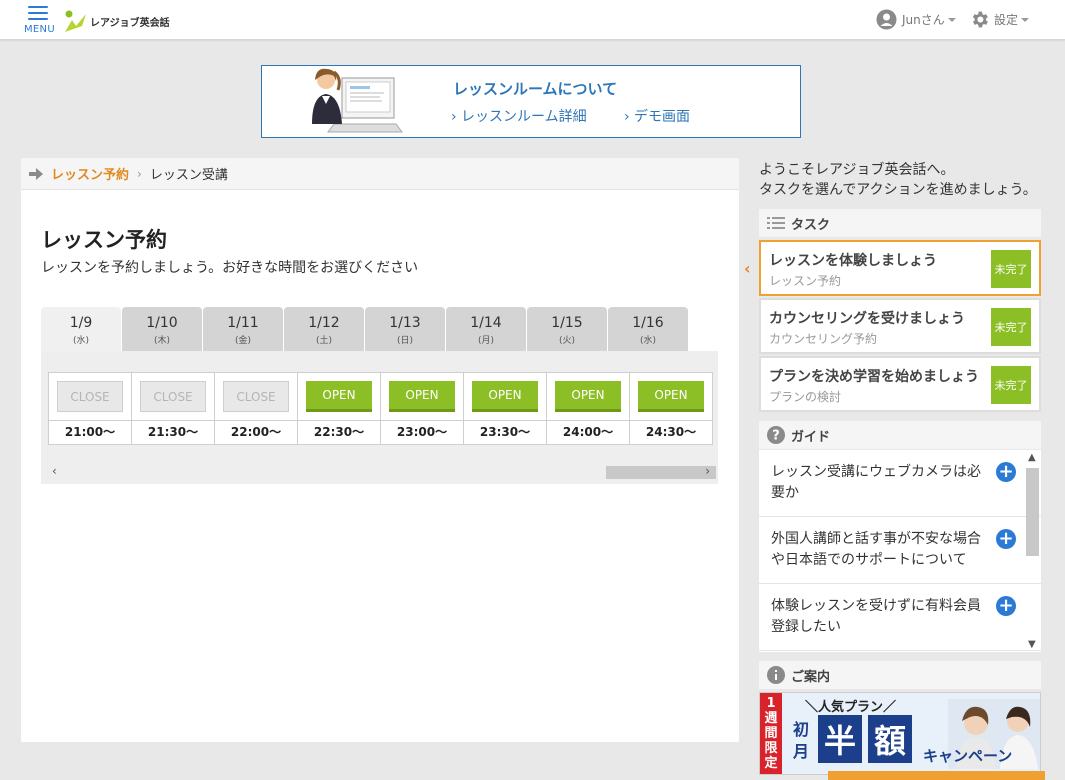 This screenshot has width=1065, height=780. I want to click on settings-label: 設定, so click(1006, 20).